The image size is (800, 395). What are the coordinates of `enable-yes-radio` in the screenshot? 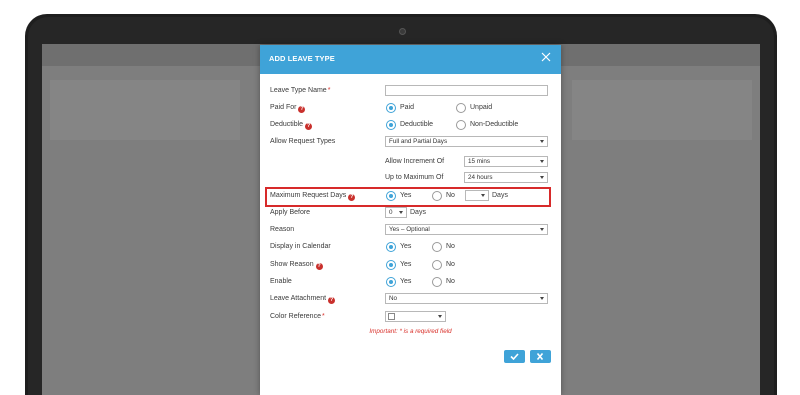 It's located at (391, 282).